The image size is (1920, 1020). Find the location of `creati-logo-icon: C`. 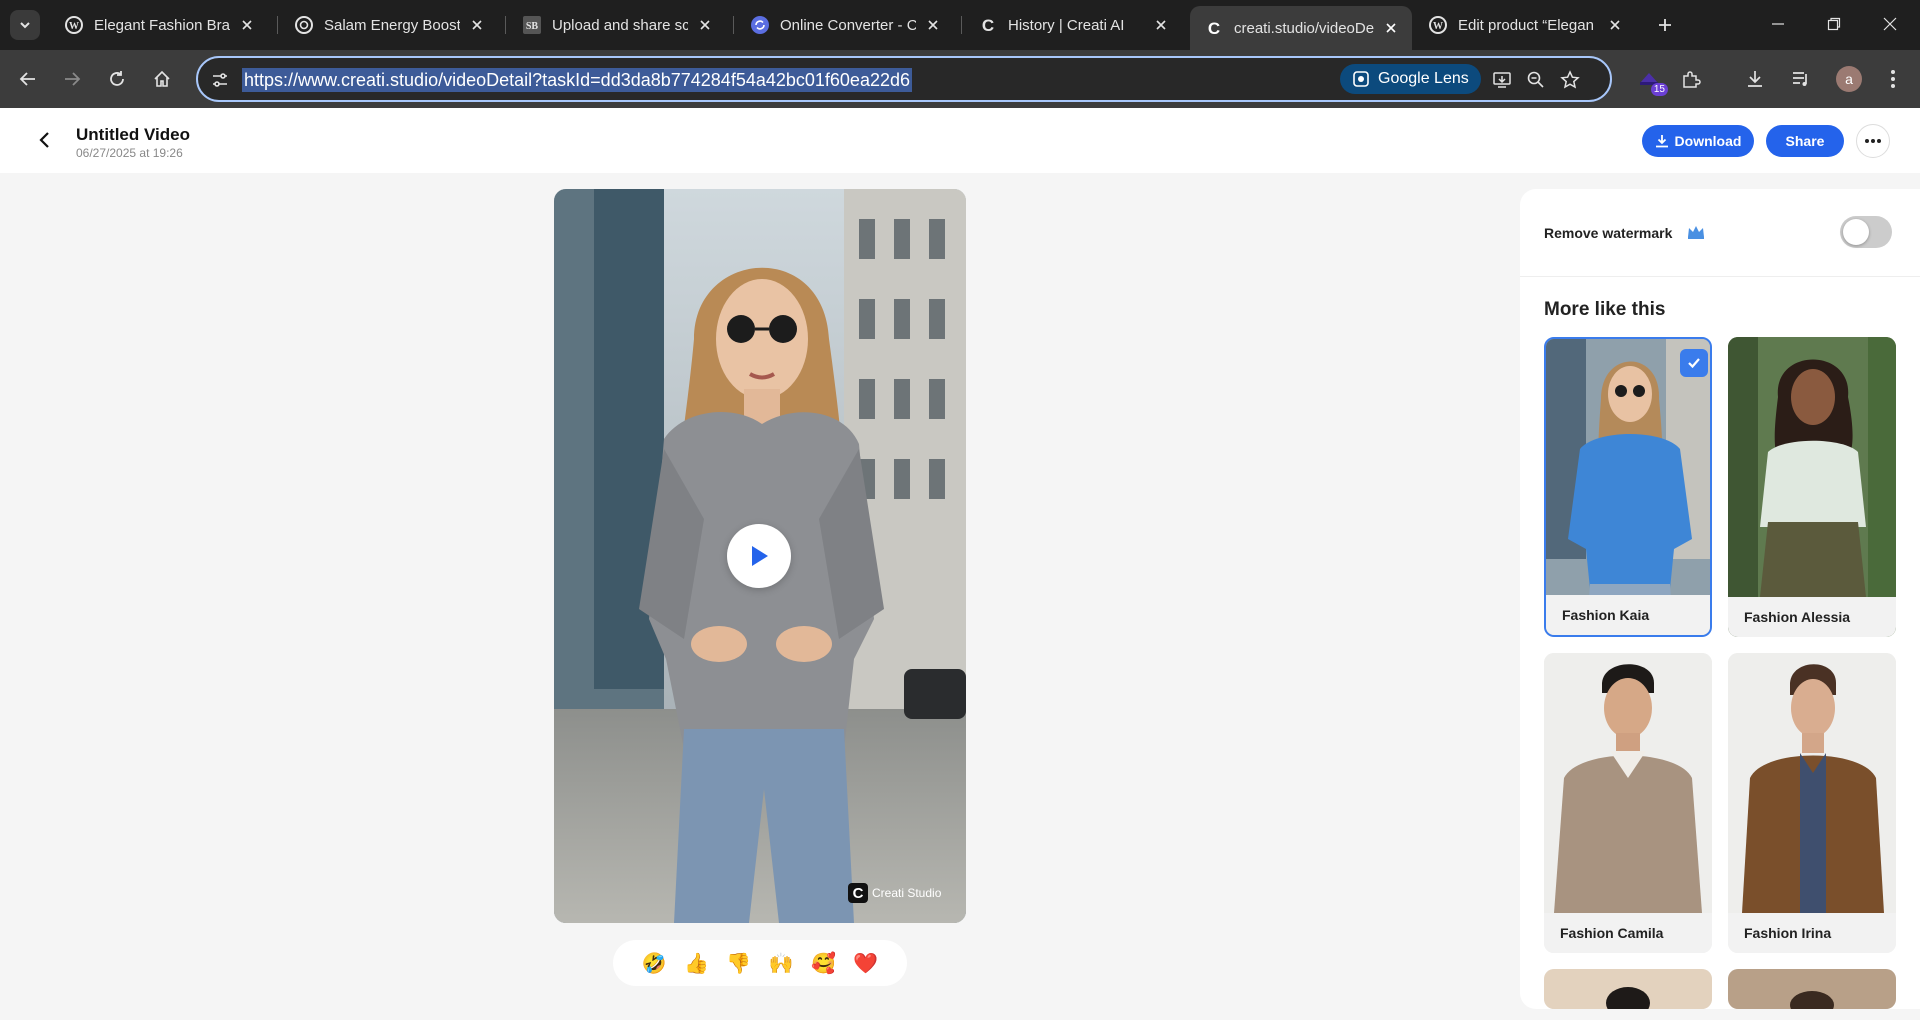

creati-logo-icon: C is located at coordinates (858, 893).